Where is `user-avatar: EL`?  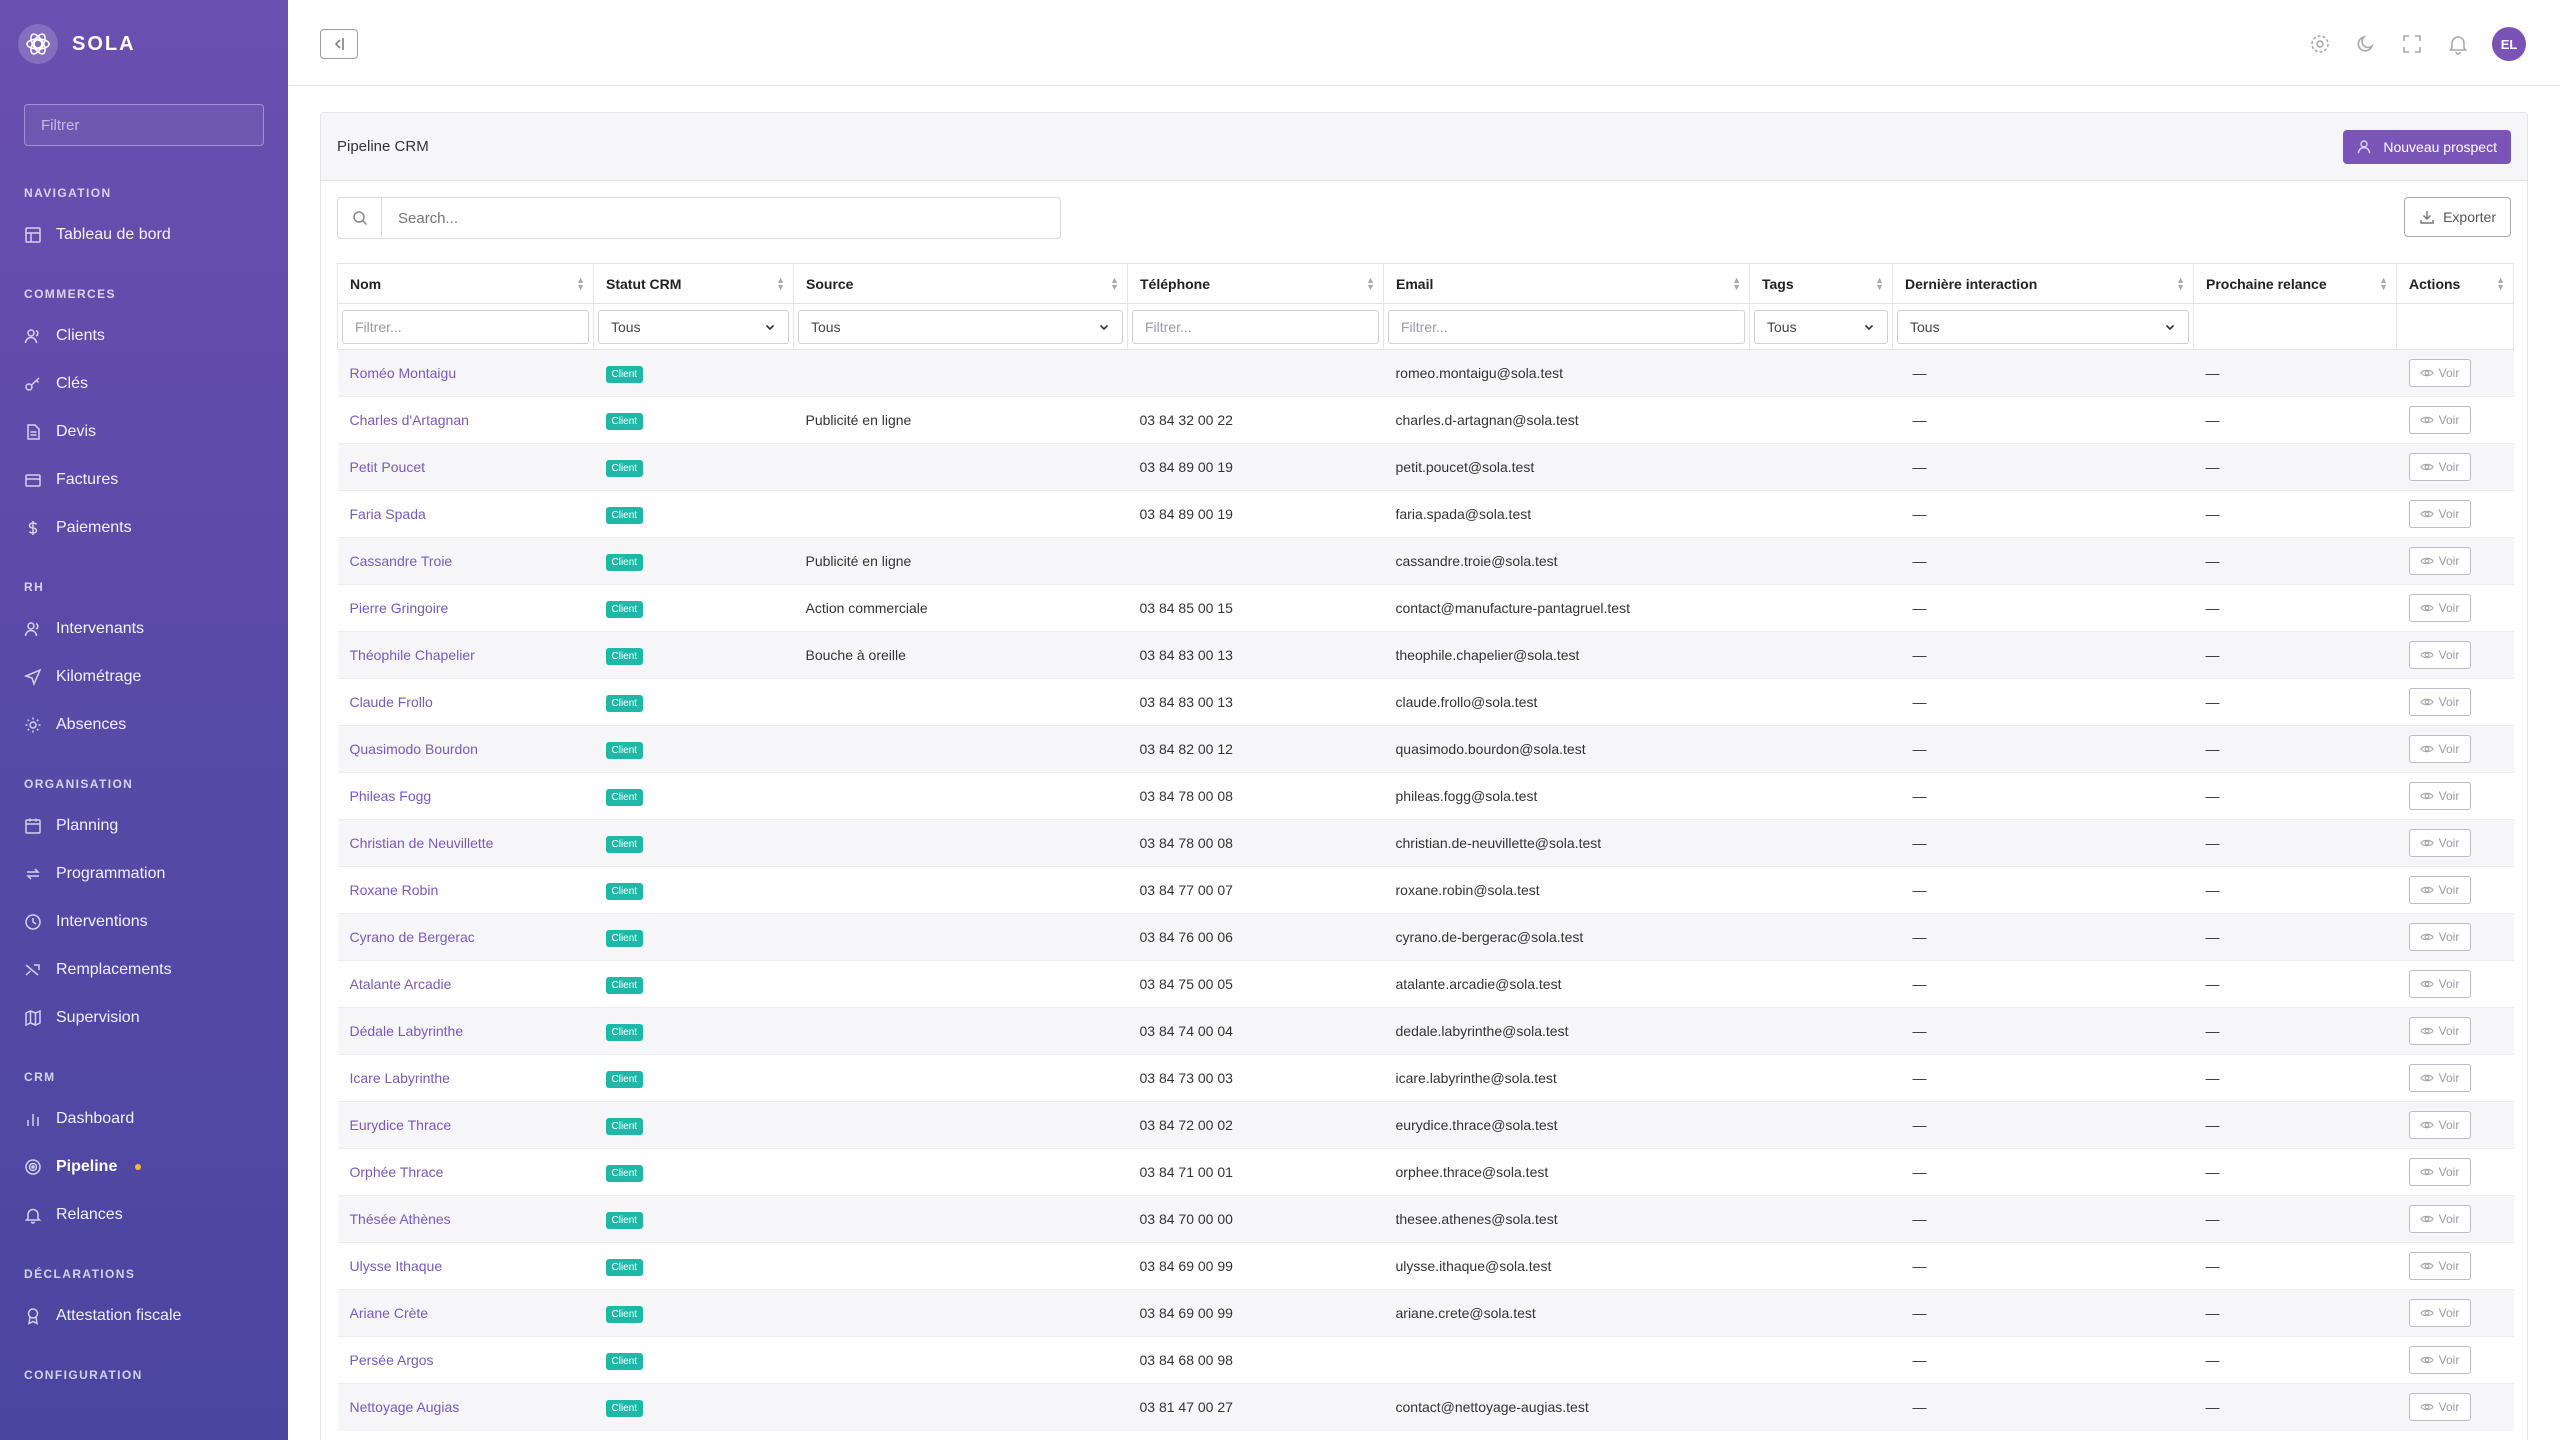 user-avatar: EL is located at coordinates (2509, 44).